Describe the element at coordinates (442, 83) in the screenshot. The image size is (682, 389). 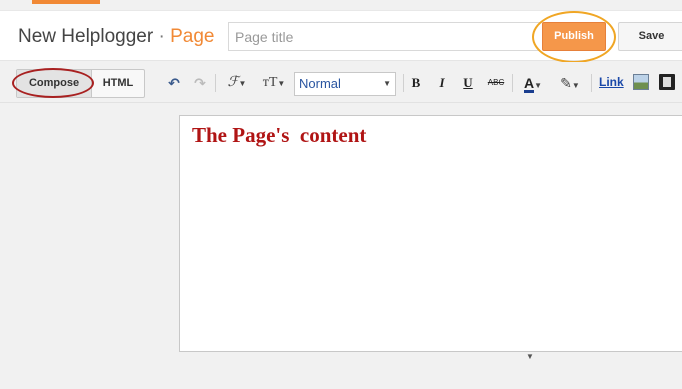
I see `italic-button: I` at that location.